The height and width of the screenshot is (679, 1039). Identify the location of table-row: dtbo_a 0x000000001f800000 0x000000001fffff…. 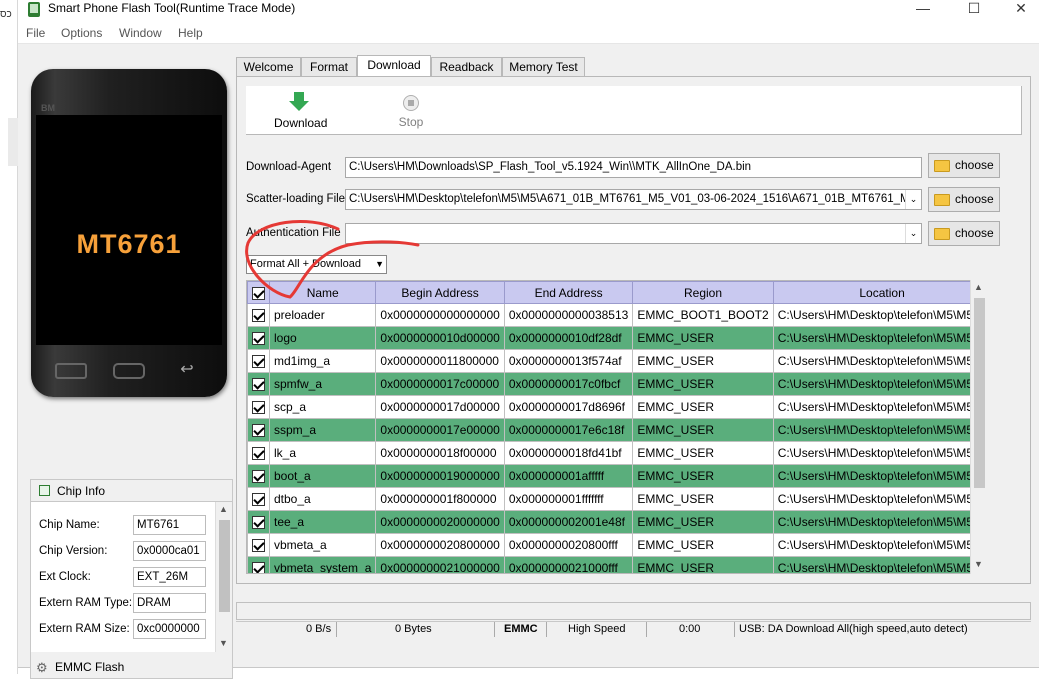
(616, 499).